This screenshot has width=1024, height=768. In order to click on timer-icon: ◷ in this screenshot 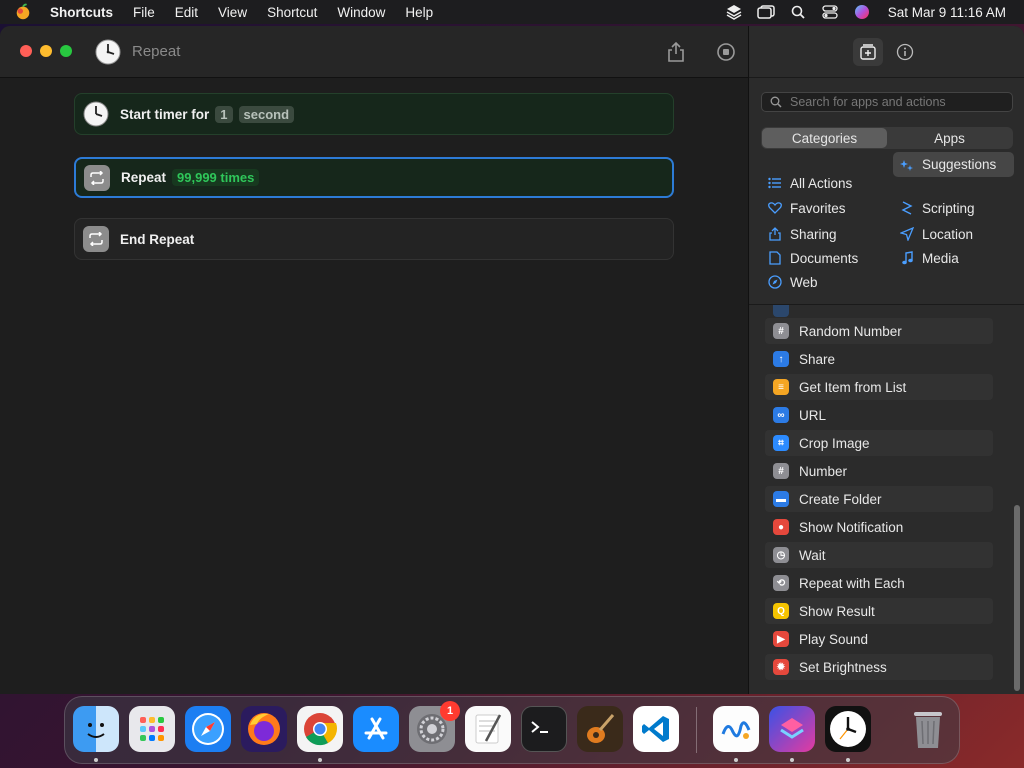, I will do `click(781, 555)`.